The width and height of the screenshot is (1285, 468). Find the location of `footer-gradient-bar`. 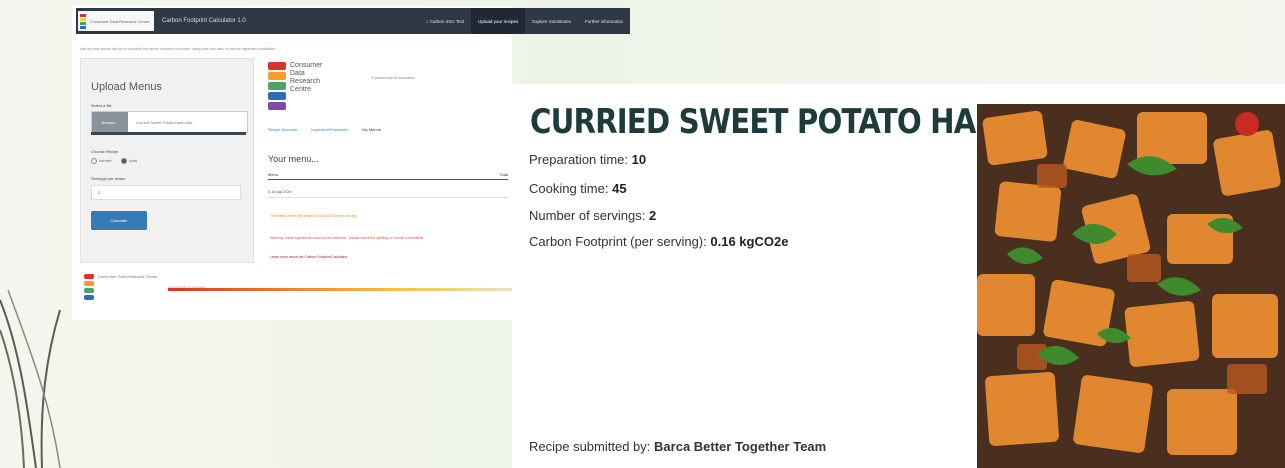

footer-gradient-bar is located at coordinates (340, 289).